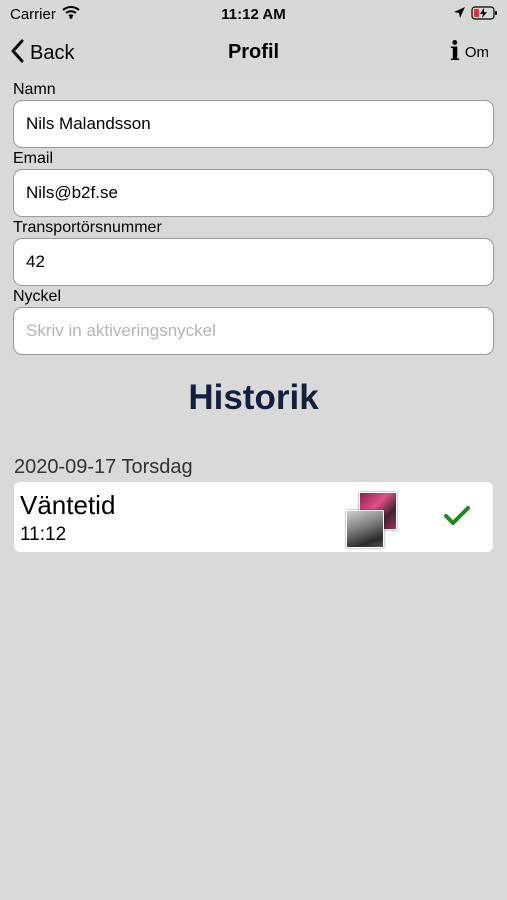 This screenshot has height=900, width=507. Describe the element at coordinates (253, 124) in the screenshot. I see `name-input` at that location.